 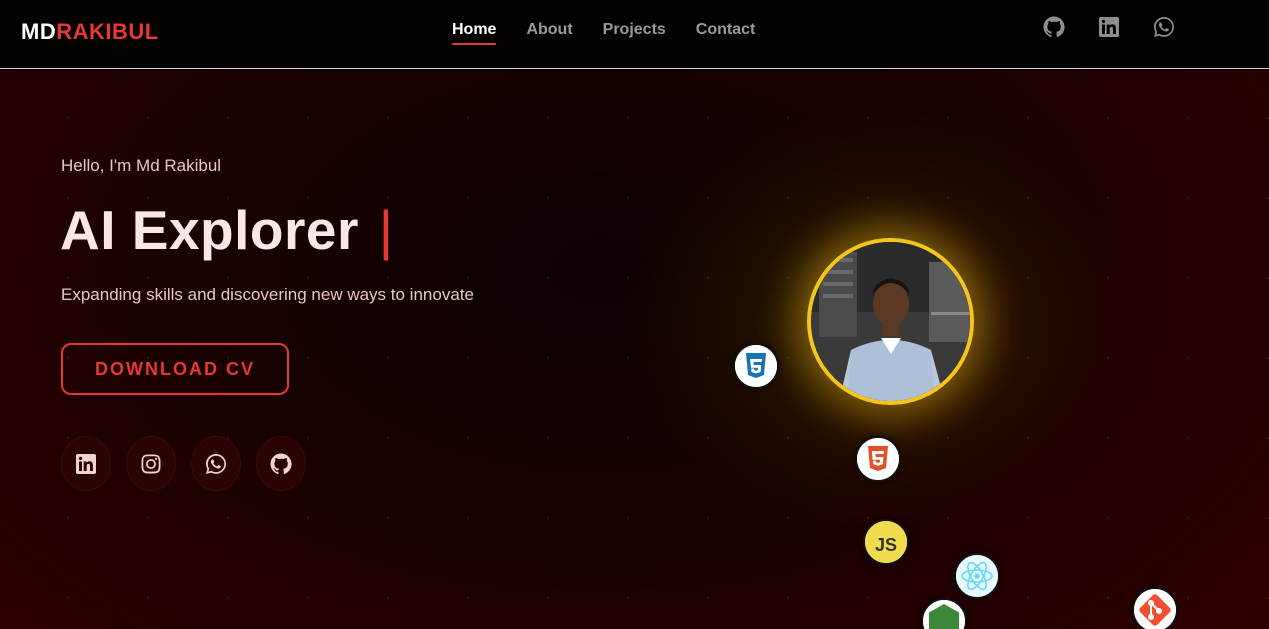 I want to click on instagram-icon, so click(x=151, y=463).